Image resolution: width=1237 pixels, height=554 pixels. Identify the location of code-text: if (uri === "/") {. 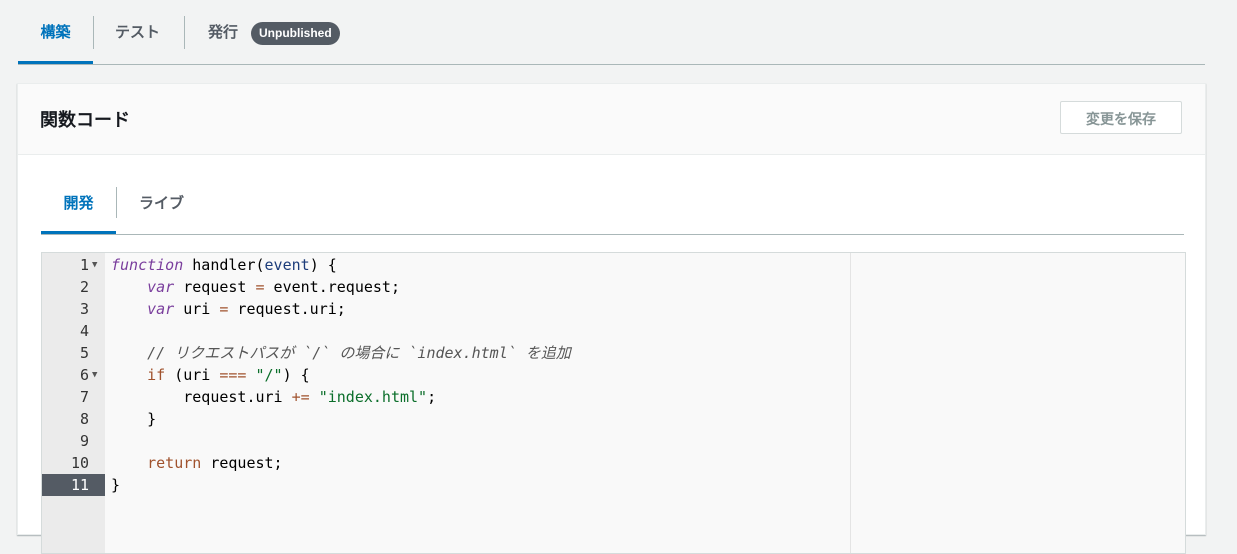
(228, 375).